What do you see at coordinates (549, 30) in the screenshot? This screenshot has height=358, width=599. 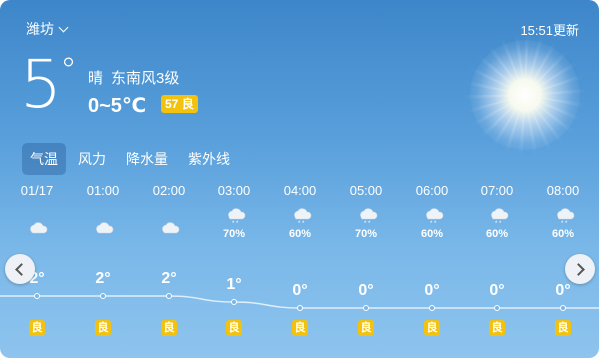 I see `update-time: 15:51更新` at bounding box center [549, 30].